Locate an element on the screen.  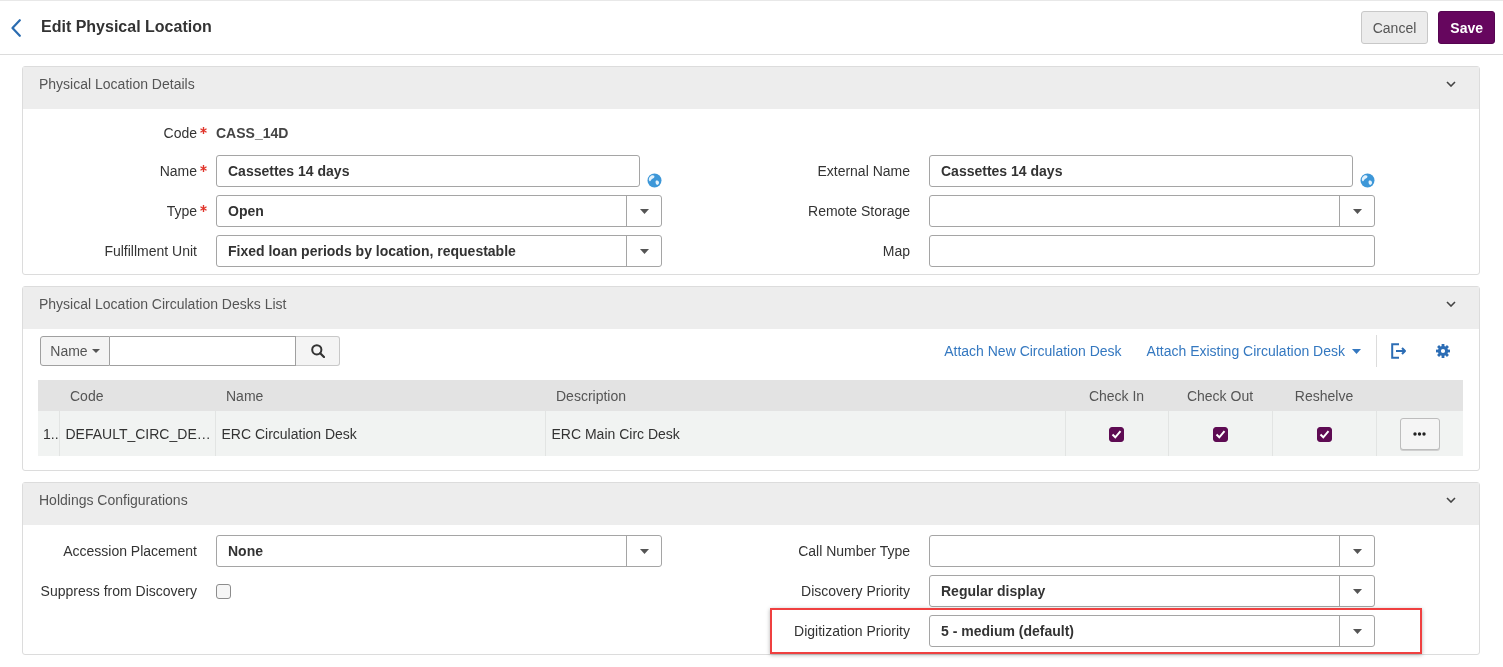
more-icon is located at coordinates (1420, 433).